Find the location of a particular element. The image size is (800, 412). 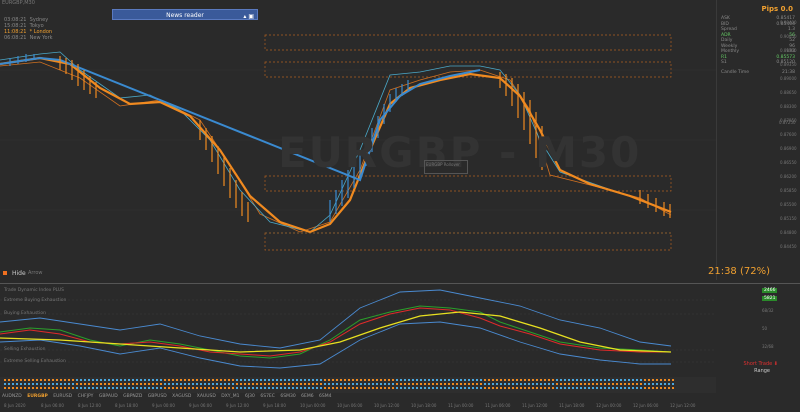

tab-symbol: XAGUSD is located at coordinates (181, 396).